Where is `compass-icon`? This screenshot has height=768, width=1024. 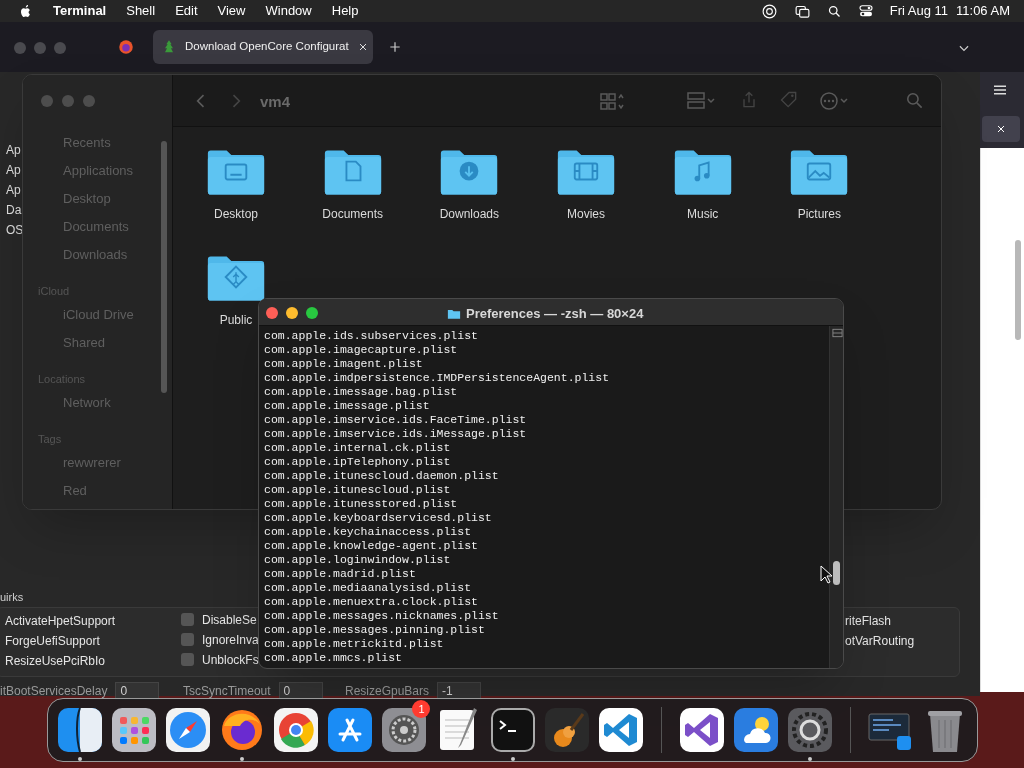 compass-icon is located at coordinates (188, 730).